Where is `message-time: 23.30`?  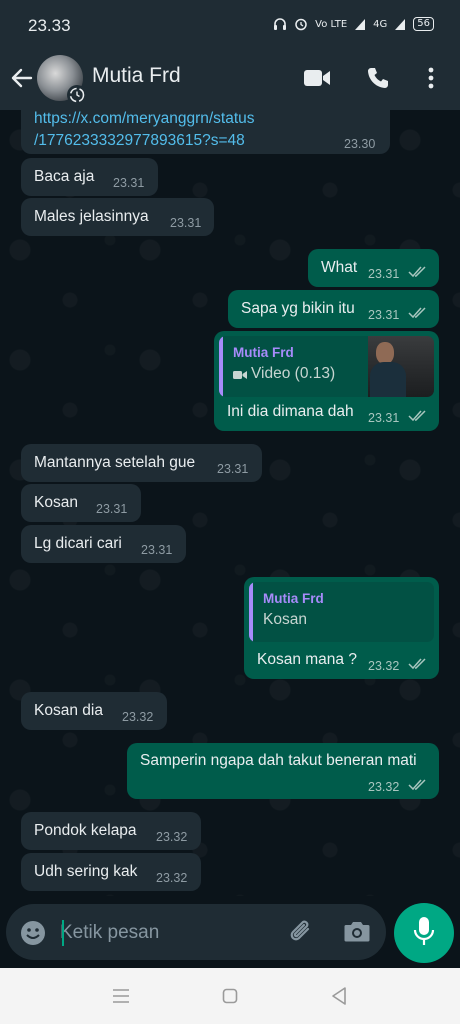
message-time: 23.30 is located at coordinates (360, 144).